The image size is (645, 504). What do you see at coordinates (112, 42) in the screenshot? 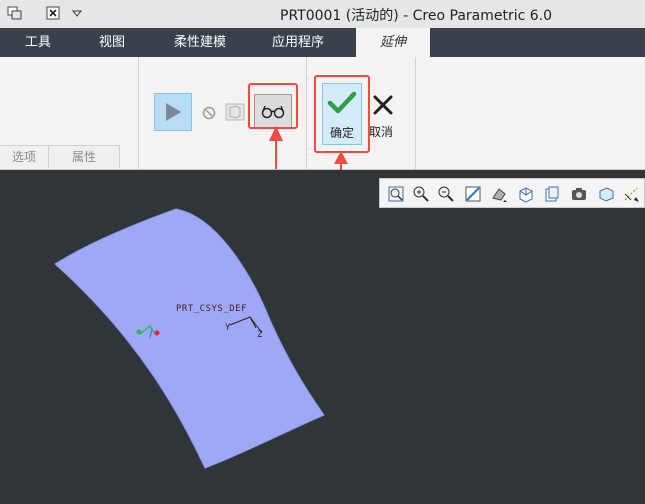
I see `tab-view: 视图` at bounding box center [112, 42].